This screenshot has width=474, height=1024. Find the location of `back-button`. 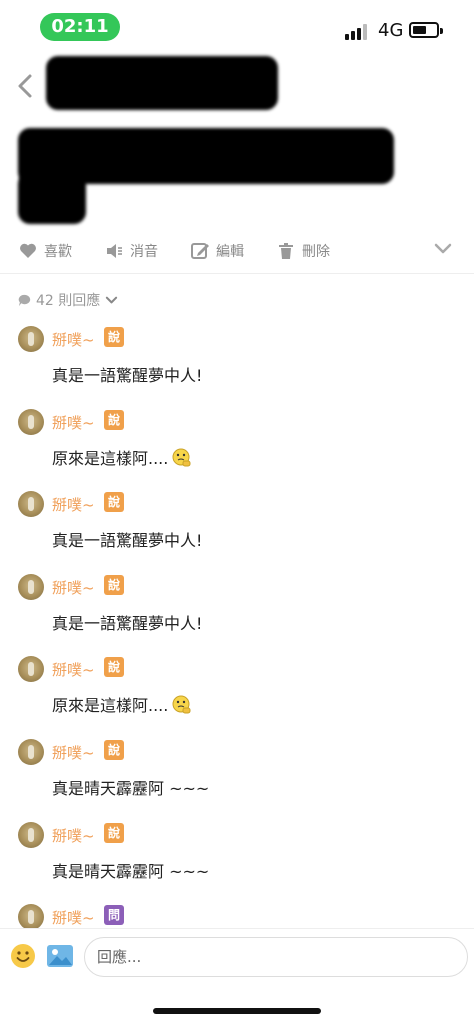

back-button is located at coordinates (26, 86).